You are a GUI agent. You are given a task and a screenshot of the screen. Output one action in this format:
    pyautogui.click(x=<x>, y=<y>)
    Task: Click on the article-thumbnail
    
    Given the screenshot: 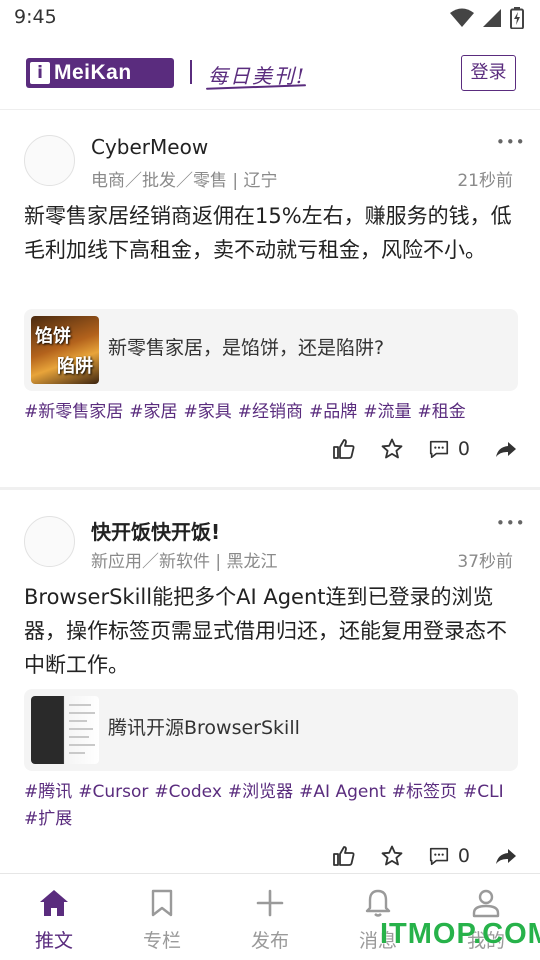 What is the action you would take?
    pyautogui.click(x=65, y=730)
    